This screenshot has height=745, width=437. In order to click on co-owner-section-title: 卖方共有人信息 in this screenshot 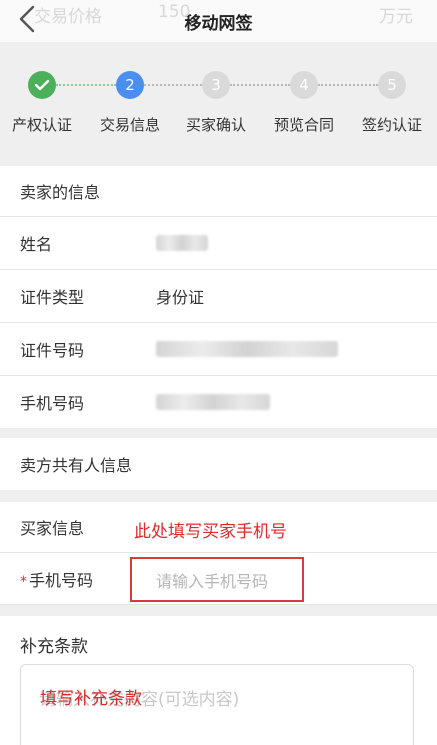, I will do `click(76, 465)`.